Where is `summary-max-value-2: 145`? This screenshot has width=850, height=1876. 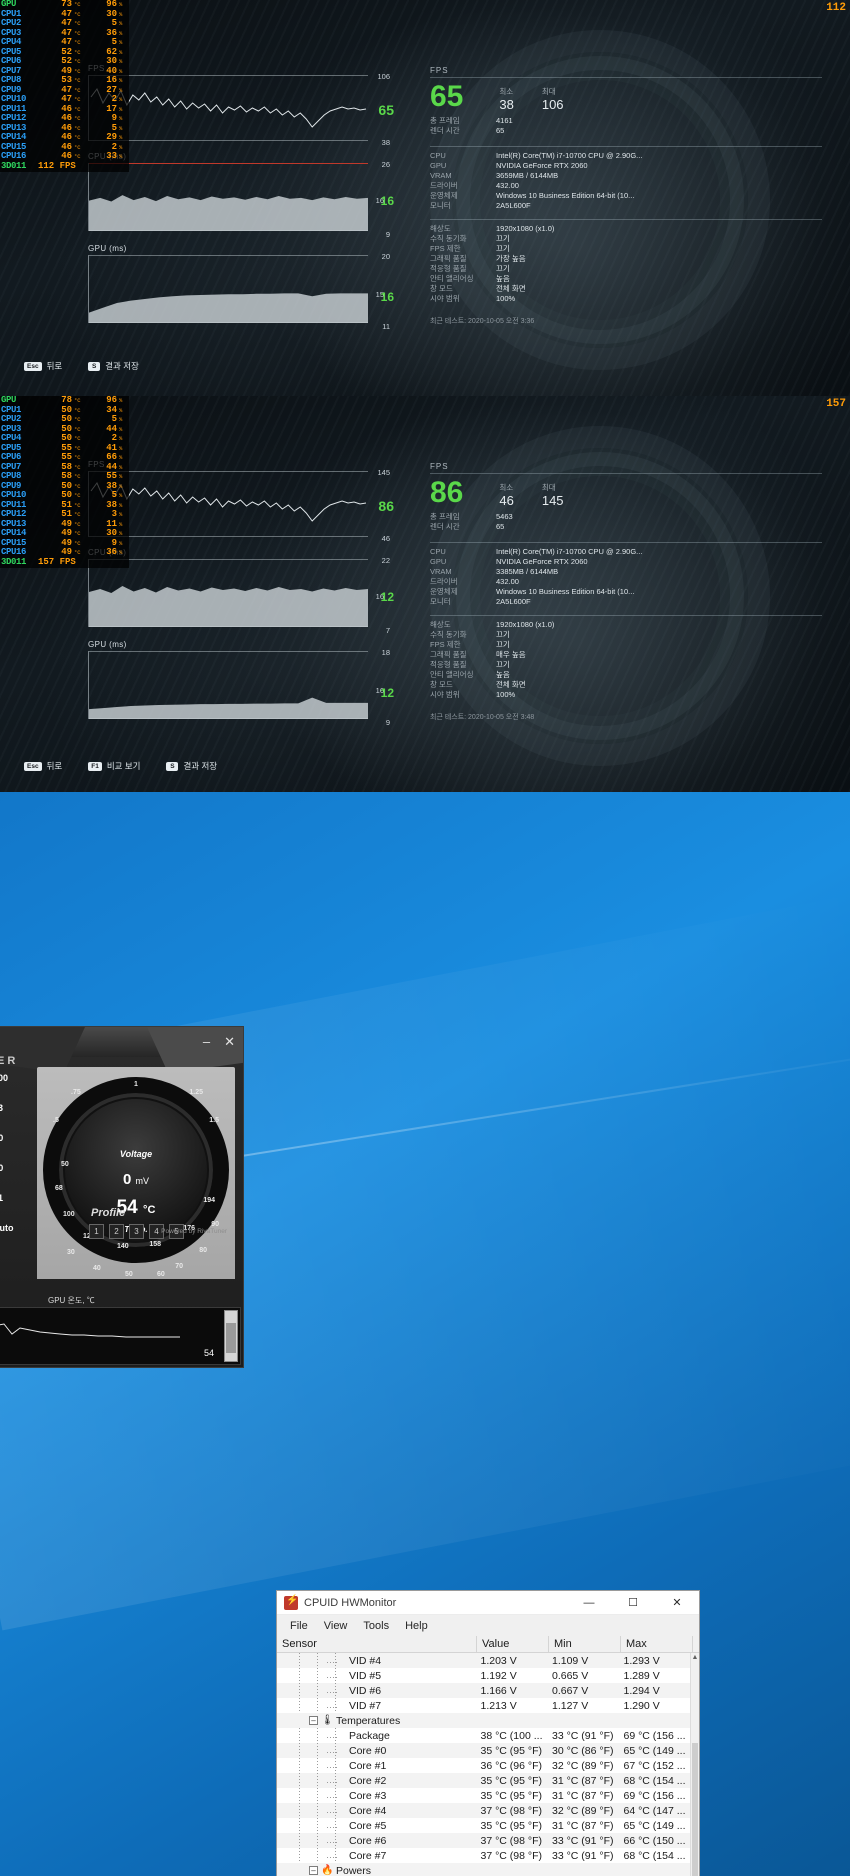 summary-max-value-2: 145 is located at coordinates (552, 500).